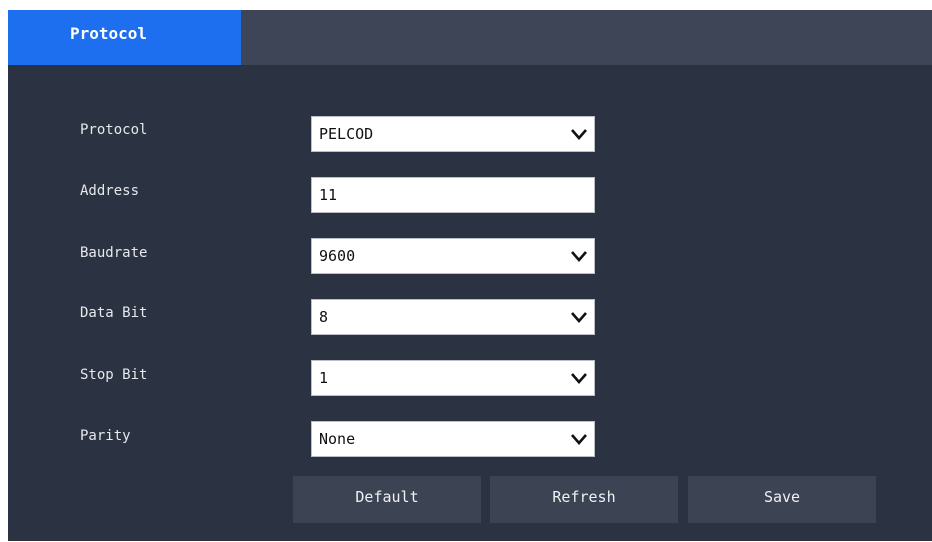  I want to click on stop-bit-select: 1, so click(453, 378).